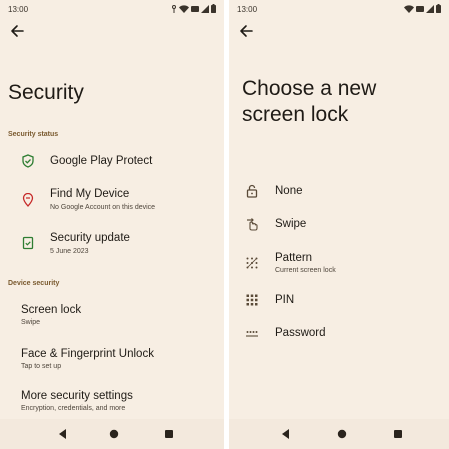 The image size is (449, 449). What do you see at coordinates (46, 92) in the screenshot?
I see `page-title: Security` at bounding box center [46, 92].